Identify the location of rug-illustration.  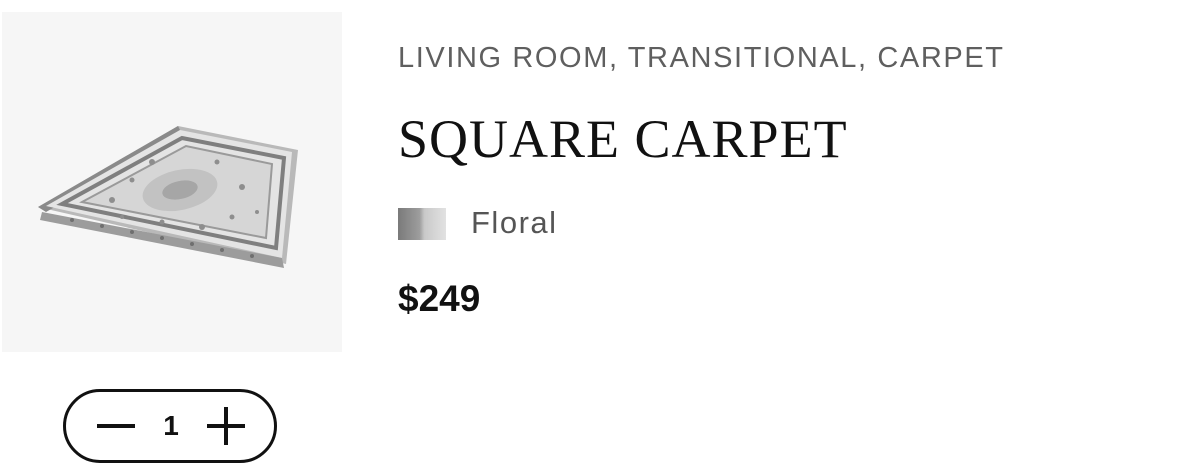
(168, 197).